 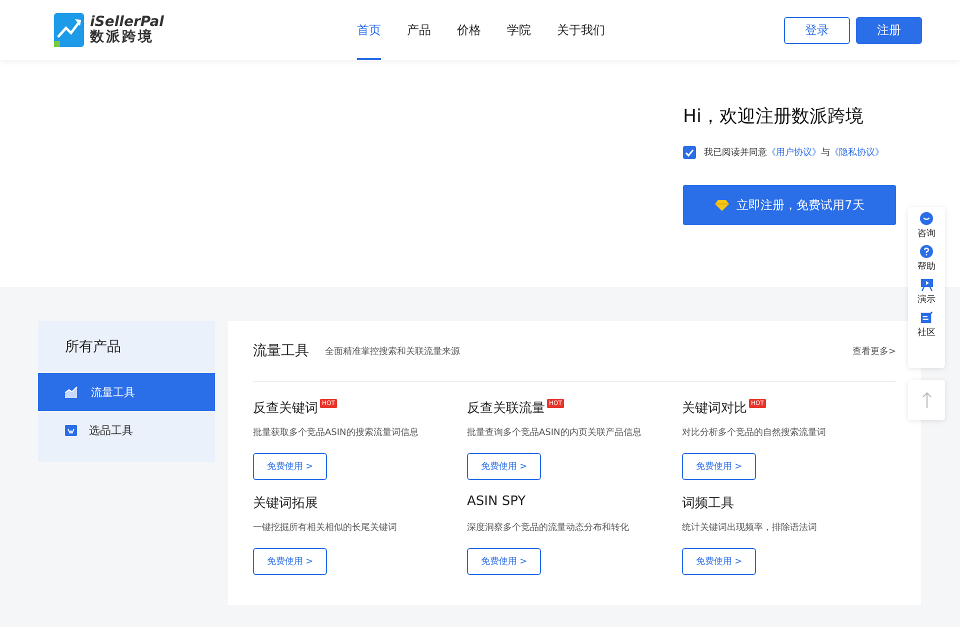 What do you see at coordinates (127, 22) in the screenshot?
I see `logo-name: iSellerPal` at bounding box center [127, 22].